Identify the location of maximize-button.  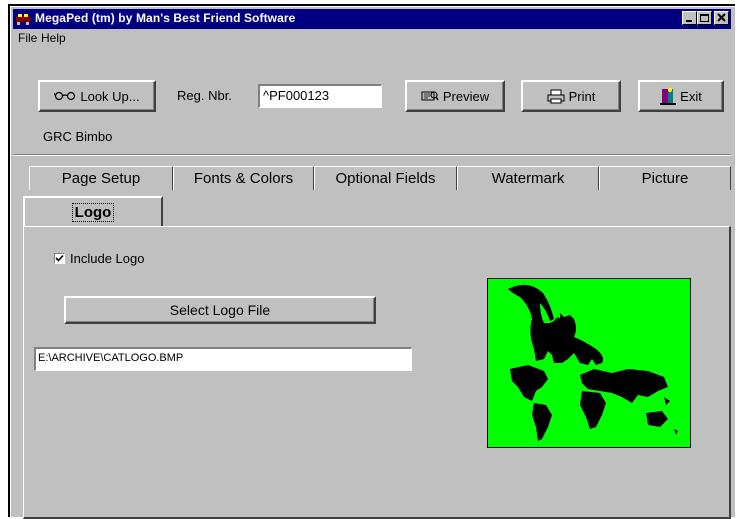
(704, 18).